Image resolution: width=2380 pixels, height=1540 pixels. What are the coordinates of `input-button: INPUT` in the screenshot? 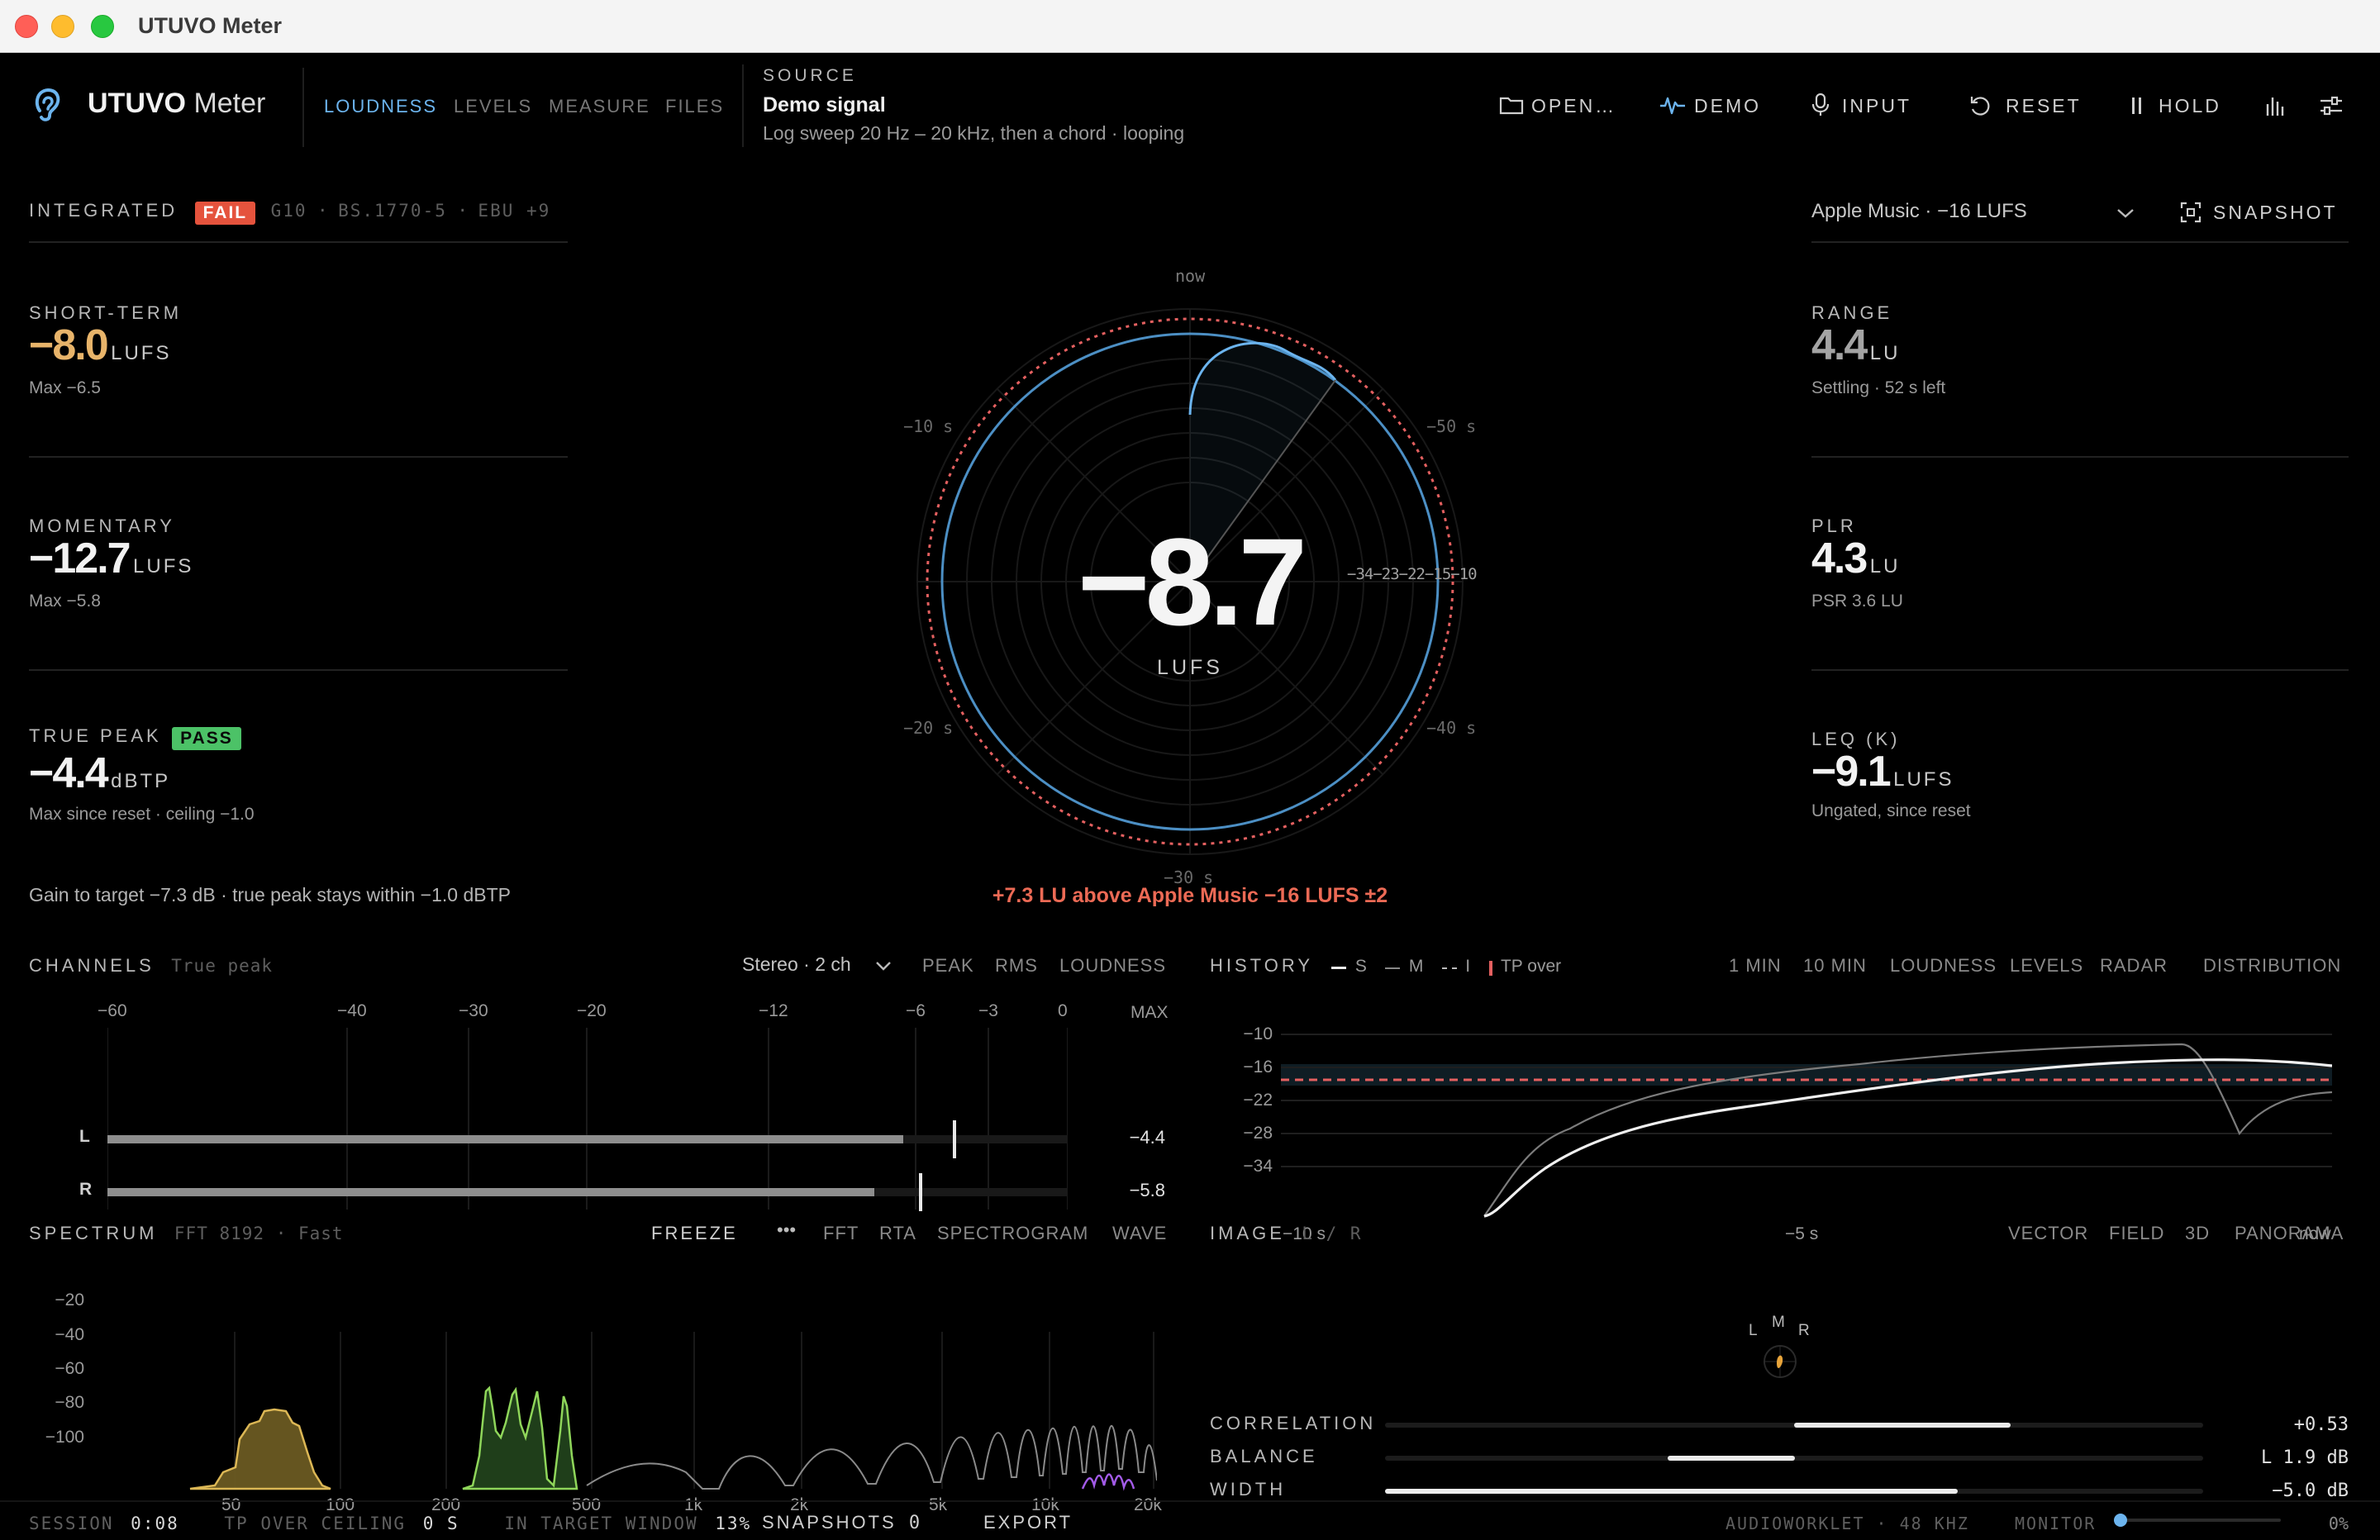 It's located at (1876, 106).